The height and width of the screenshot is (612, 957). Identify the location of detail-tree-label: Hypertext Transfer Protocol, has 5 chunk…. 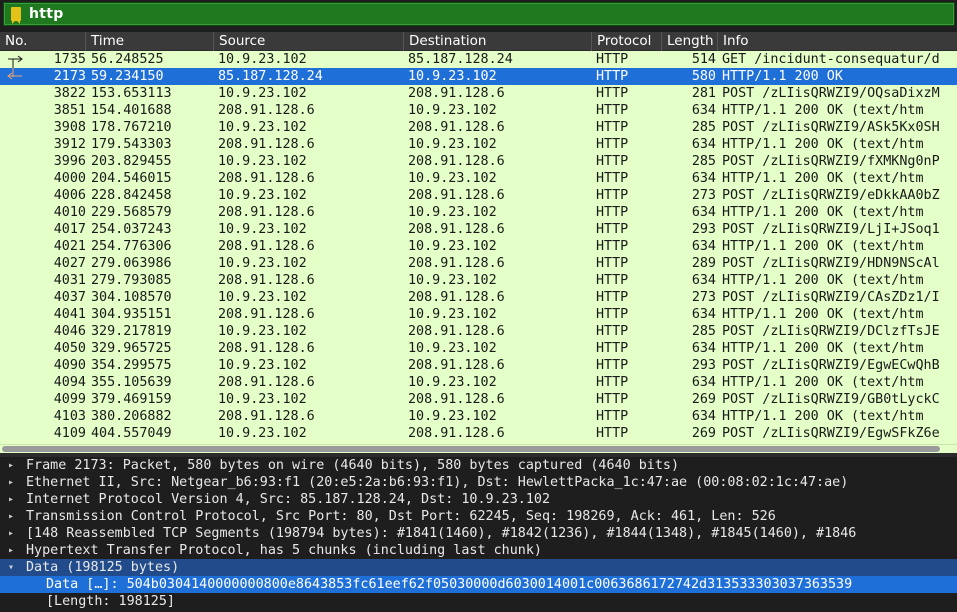
(284, 550).